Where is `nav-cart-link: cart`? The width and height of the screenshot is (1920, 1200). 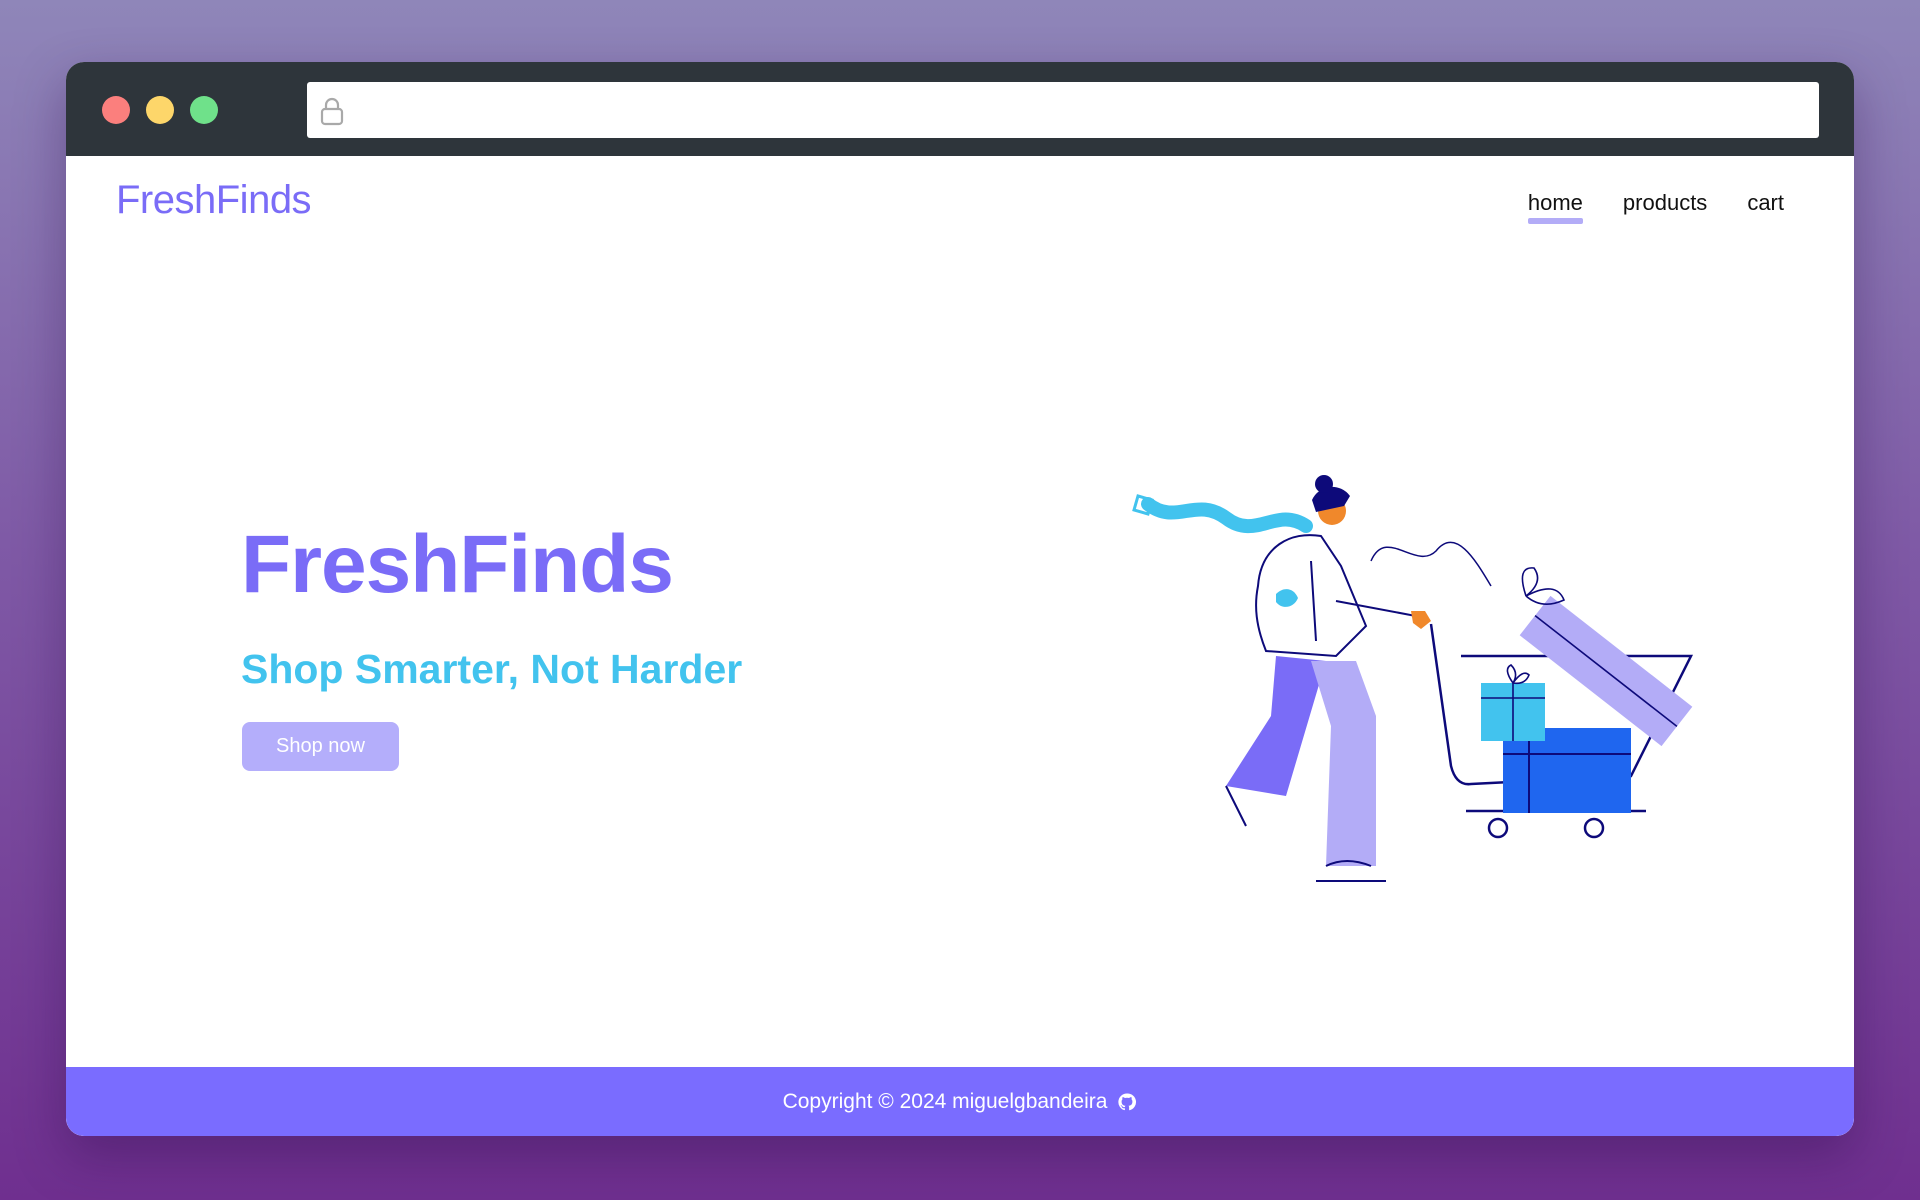 nav-cart-link: cart is located at coordinates (1765, 206).